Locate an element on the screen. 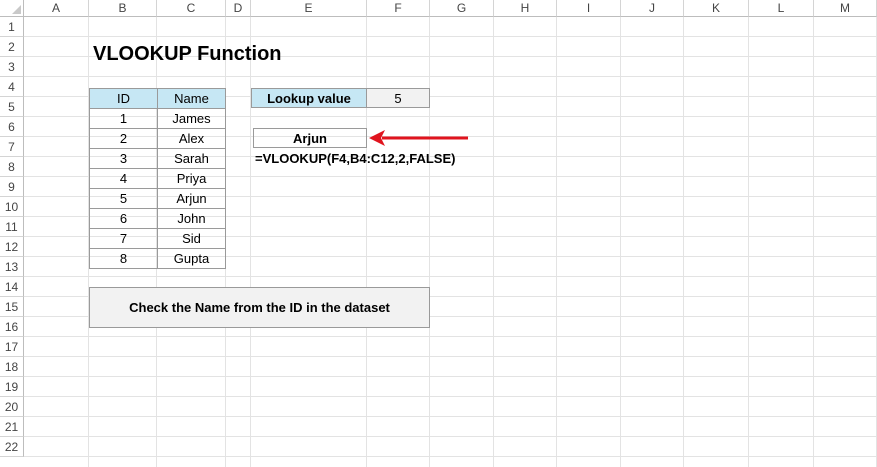  row-header-21: 21 is located at coordinates (12, 427).